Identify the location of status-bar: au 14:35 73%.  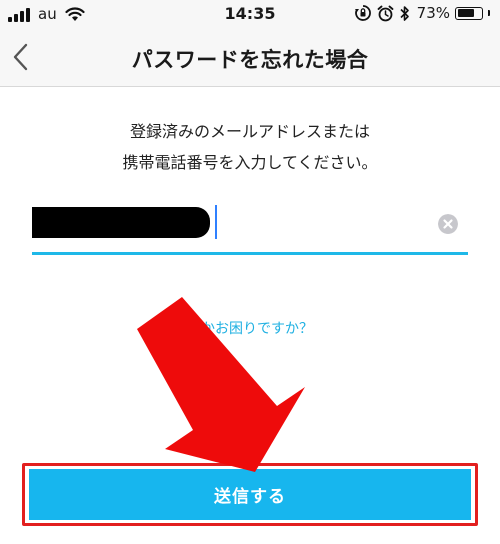
(250, 15).